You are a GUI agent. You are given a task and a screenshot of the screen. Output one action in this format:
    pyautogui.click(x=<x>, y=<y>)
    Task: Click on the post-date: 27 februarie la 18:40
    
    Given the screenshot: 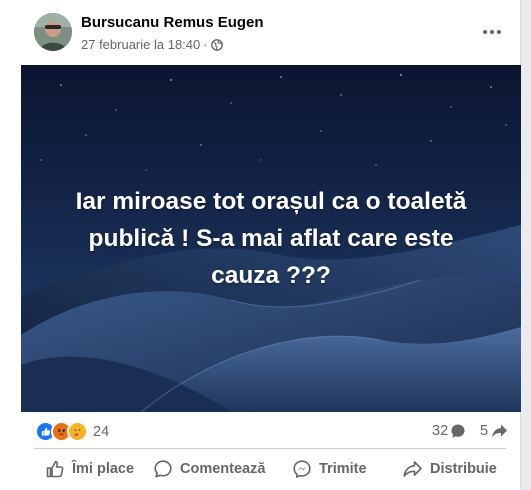 What is the action you would take?
    pyautogui.click(x=140, y=44)
    